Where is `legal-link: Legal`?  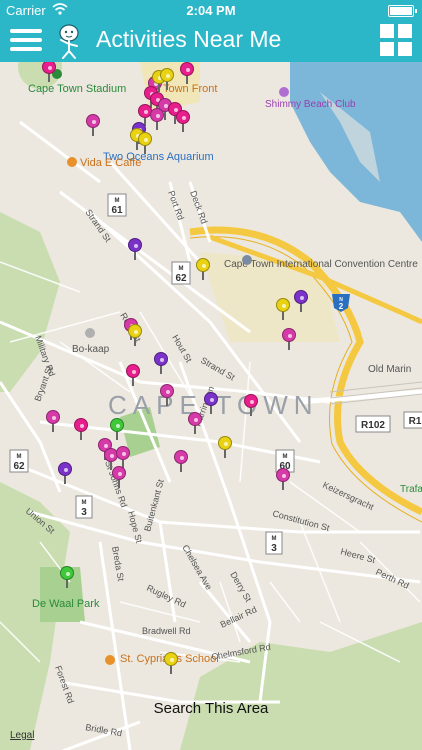
legal-link: Legal is located at coordinates (22, 735).